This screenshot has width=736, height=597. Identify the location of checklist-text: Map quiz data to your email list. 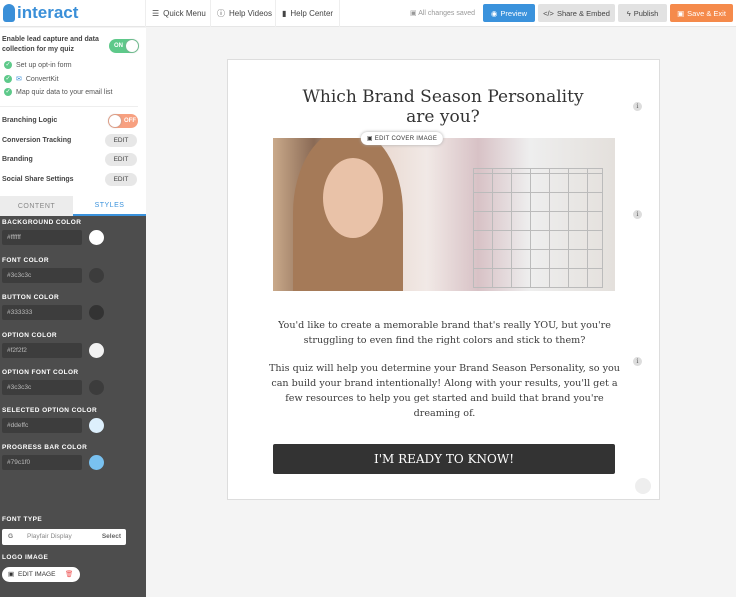
(64, 92).